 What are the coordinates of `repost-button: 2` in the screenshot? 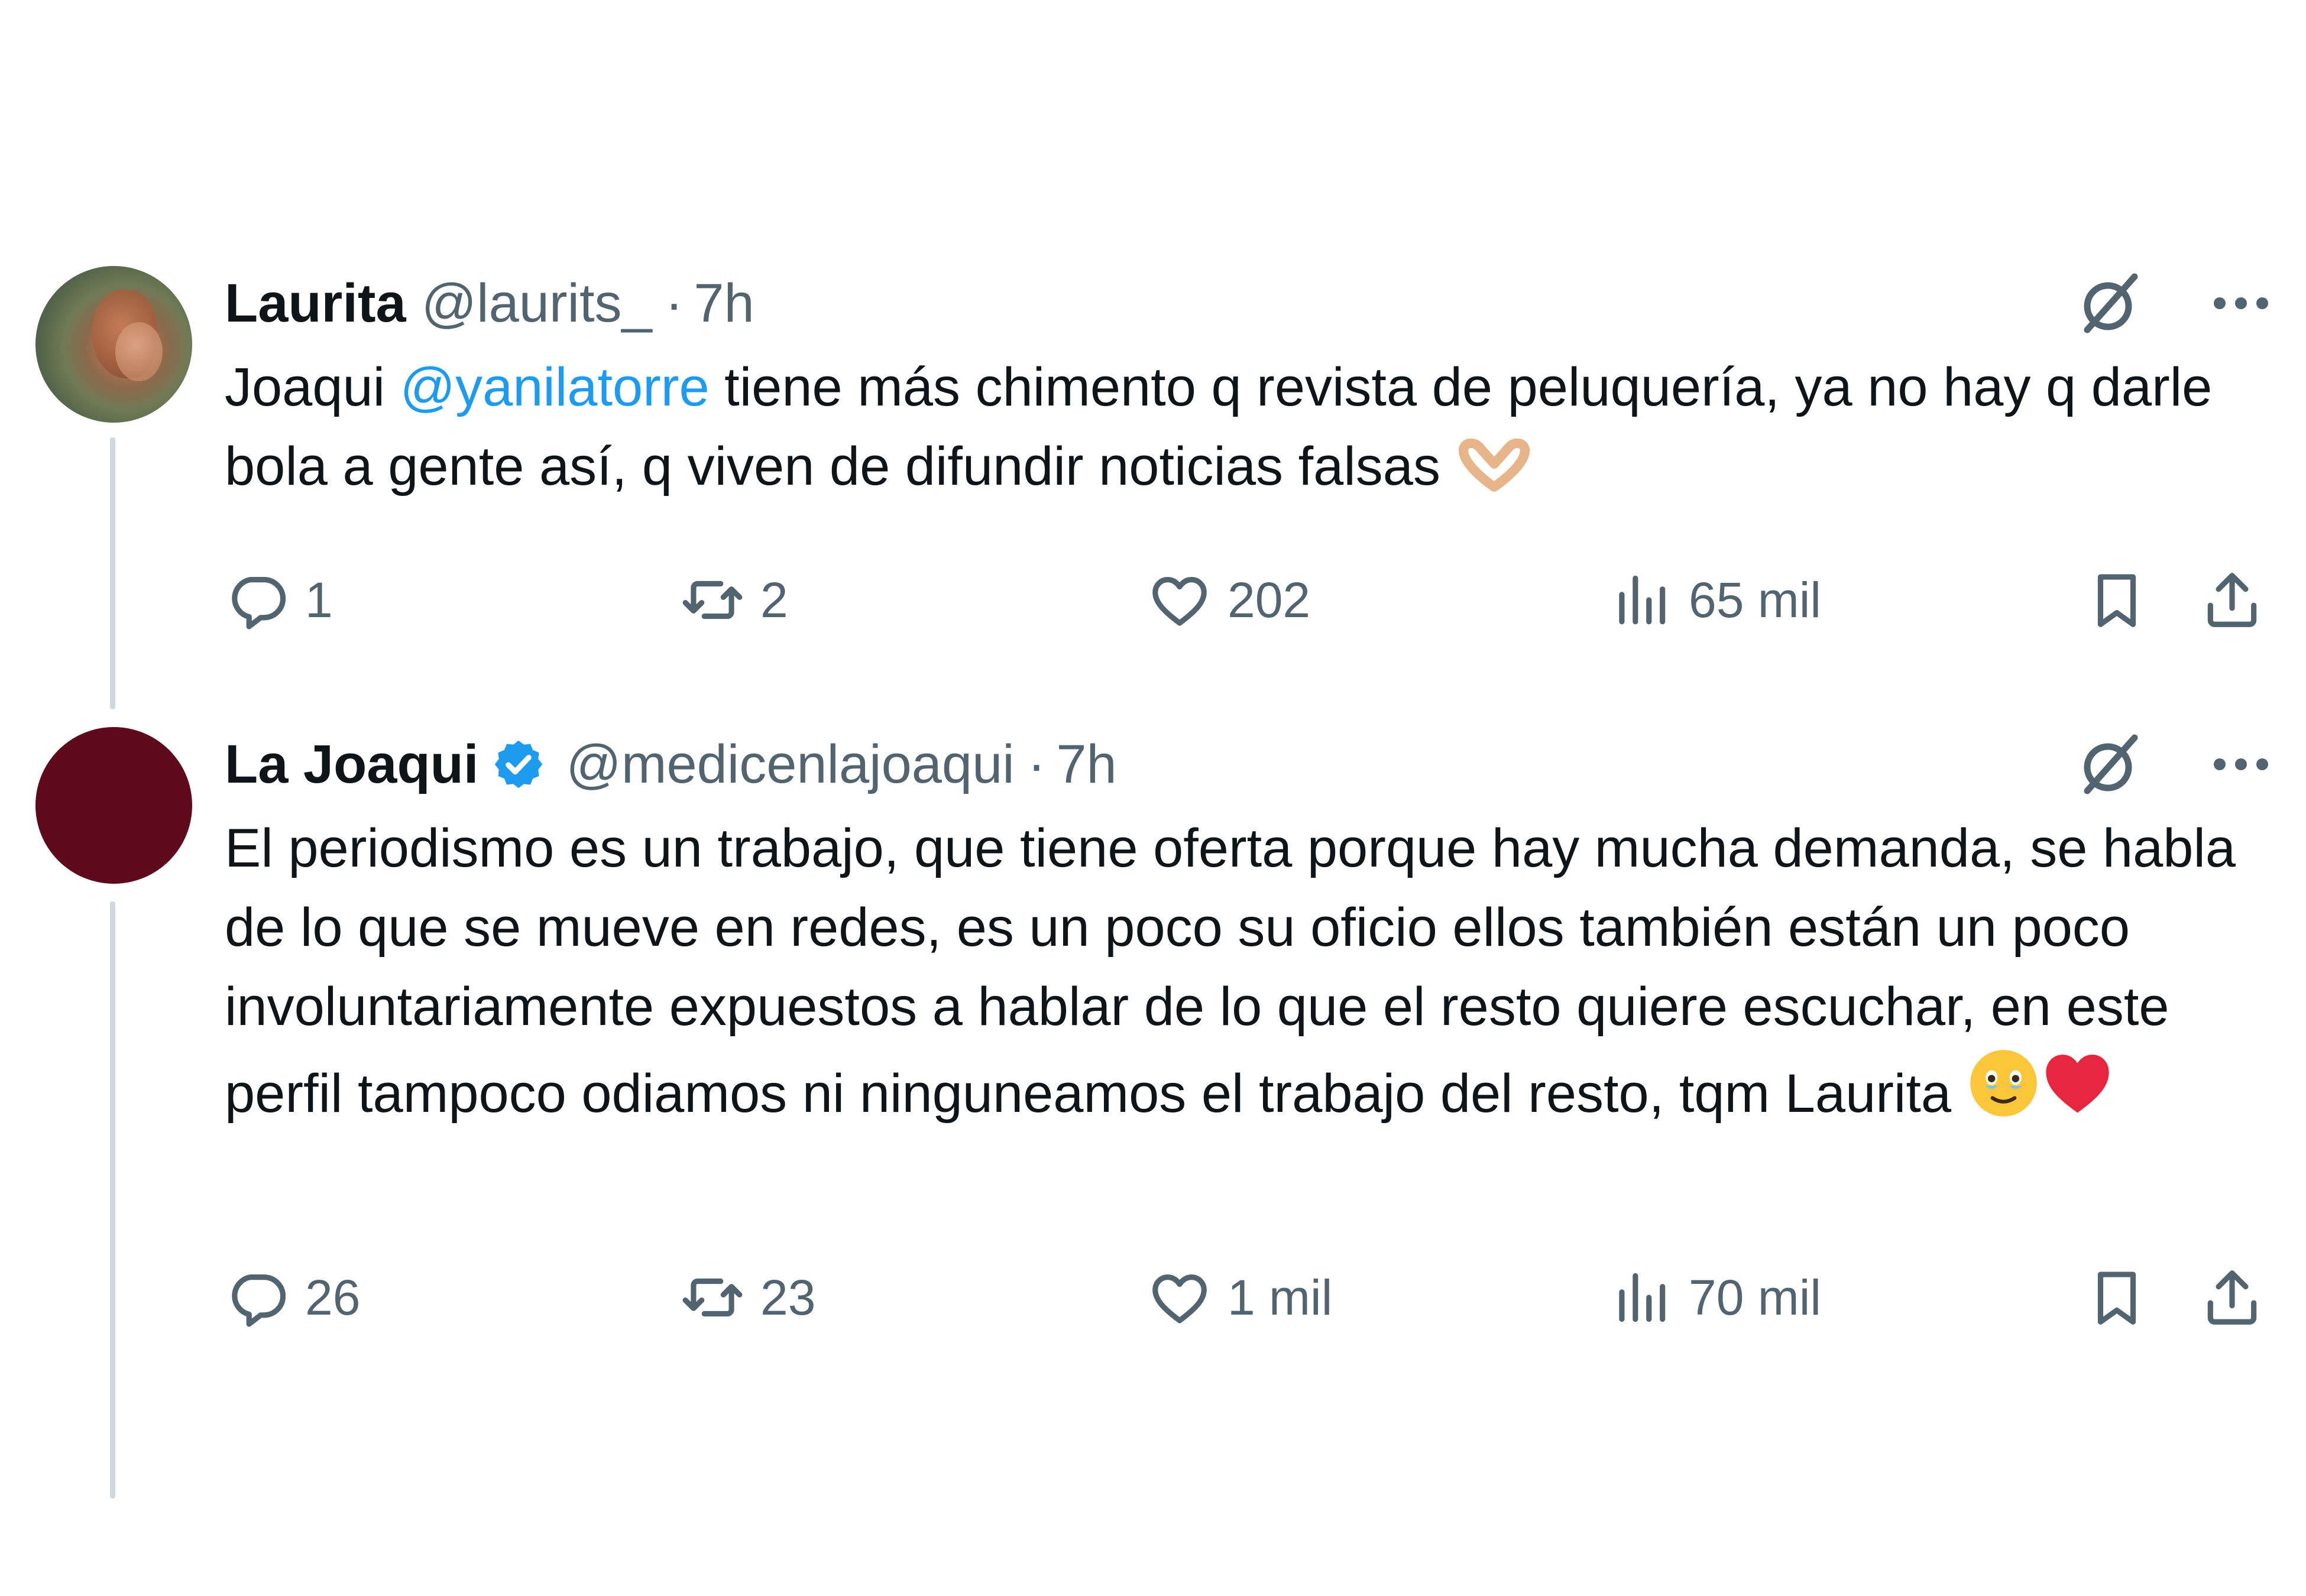 It's located at (734, 600).